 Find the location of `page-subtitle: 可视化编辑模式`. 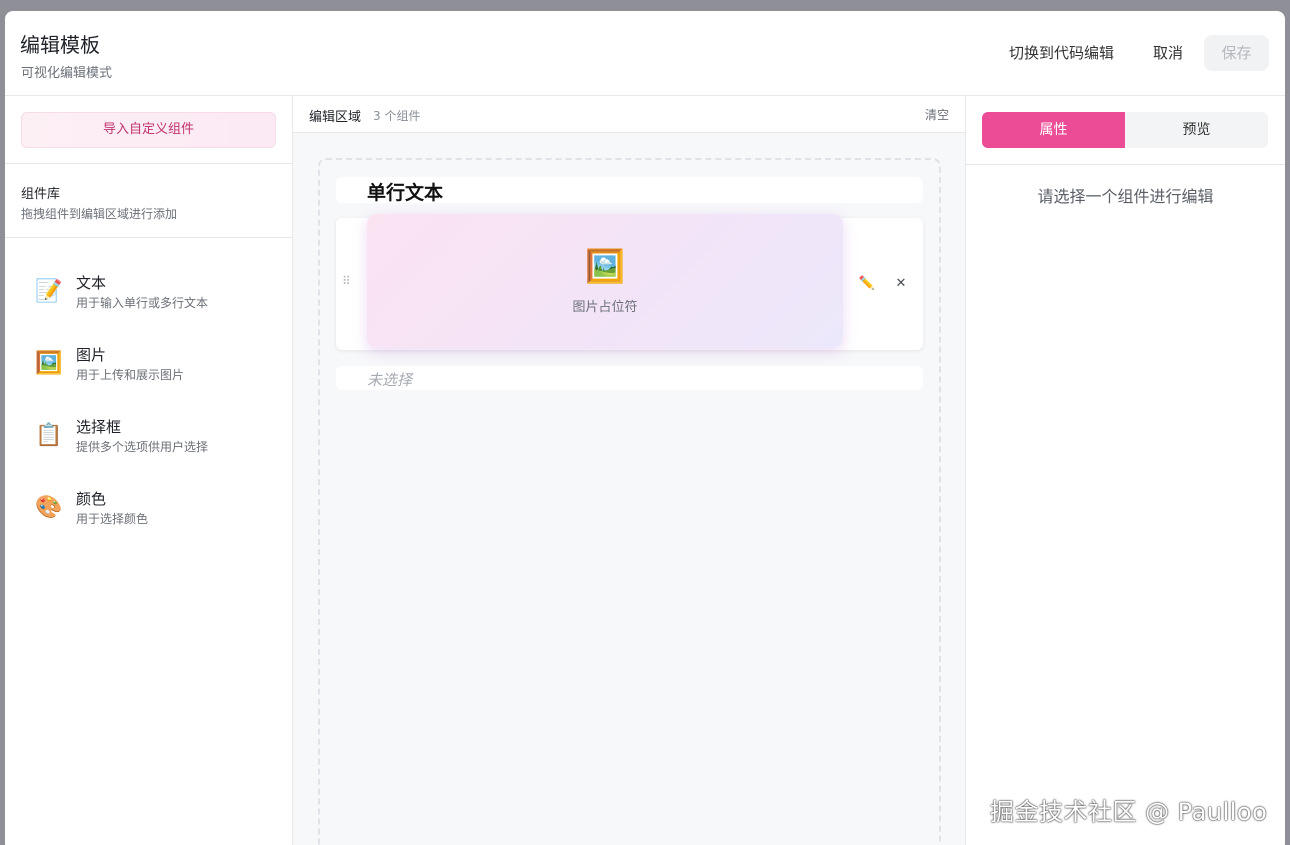

page-subtitle: 可视化编辑模式 is located at coordinates (67, 73).